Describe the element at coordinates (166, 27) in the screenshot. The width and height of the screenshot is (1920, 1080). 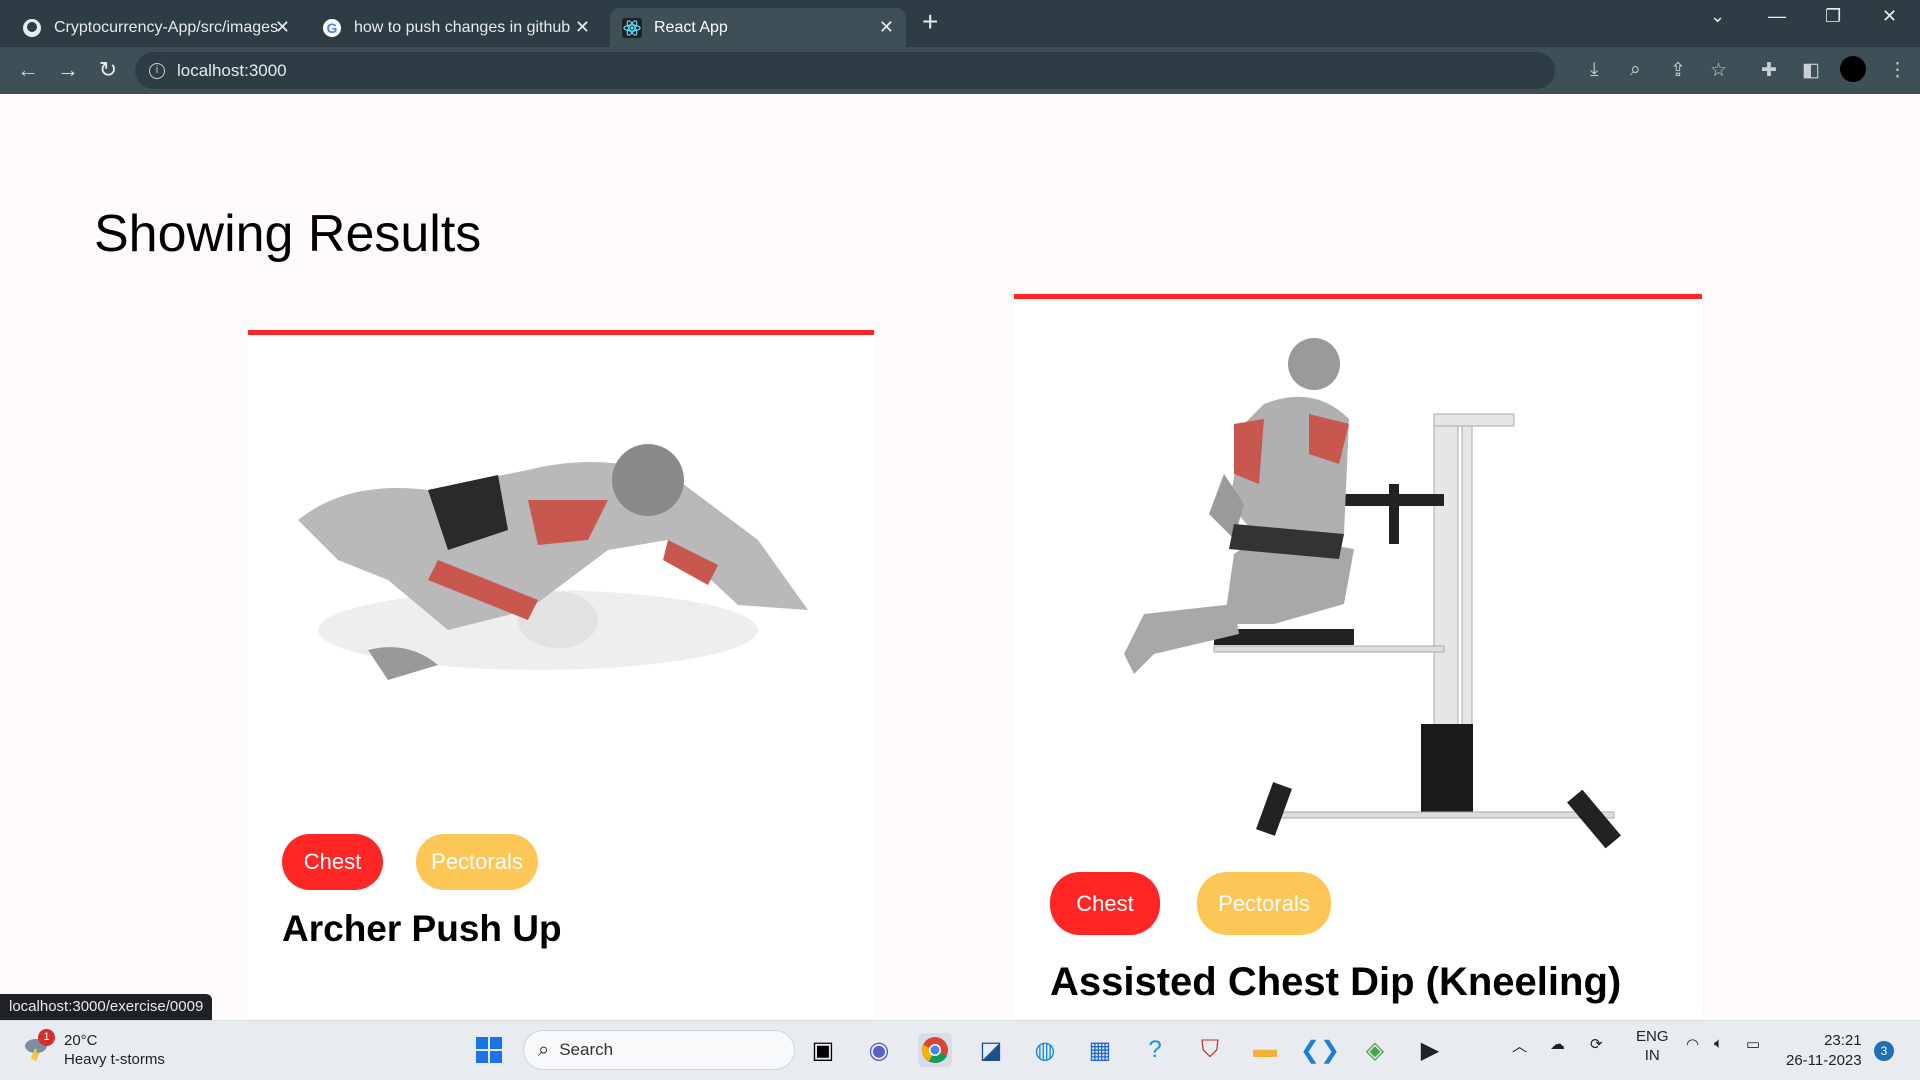
I see `tab-title: Cryptocurrency-App/src/images` at that location.